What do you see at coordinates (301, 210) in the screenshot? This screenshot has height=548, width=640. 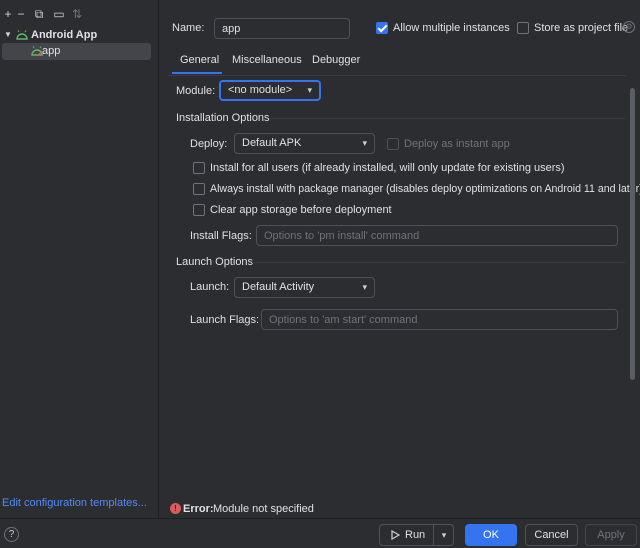 I see `clear-storage-label: Clear app storage before deployment` at bounding box center [301, 210].